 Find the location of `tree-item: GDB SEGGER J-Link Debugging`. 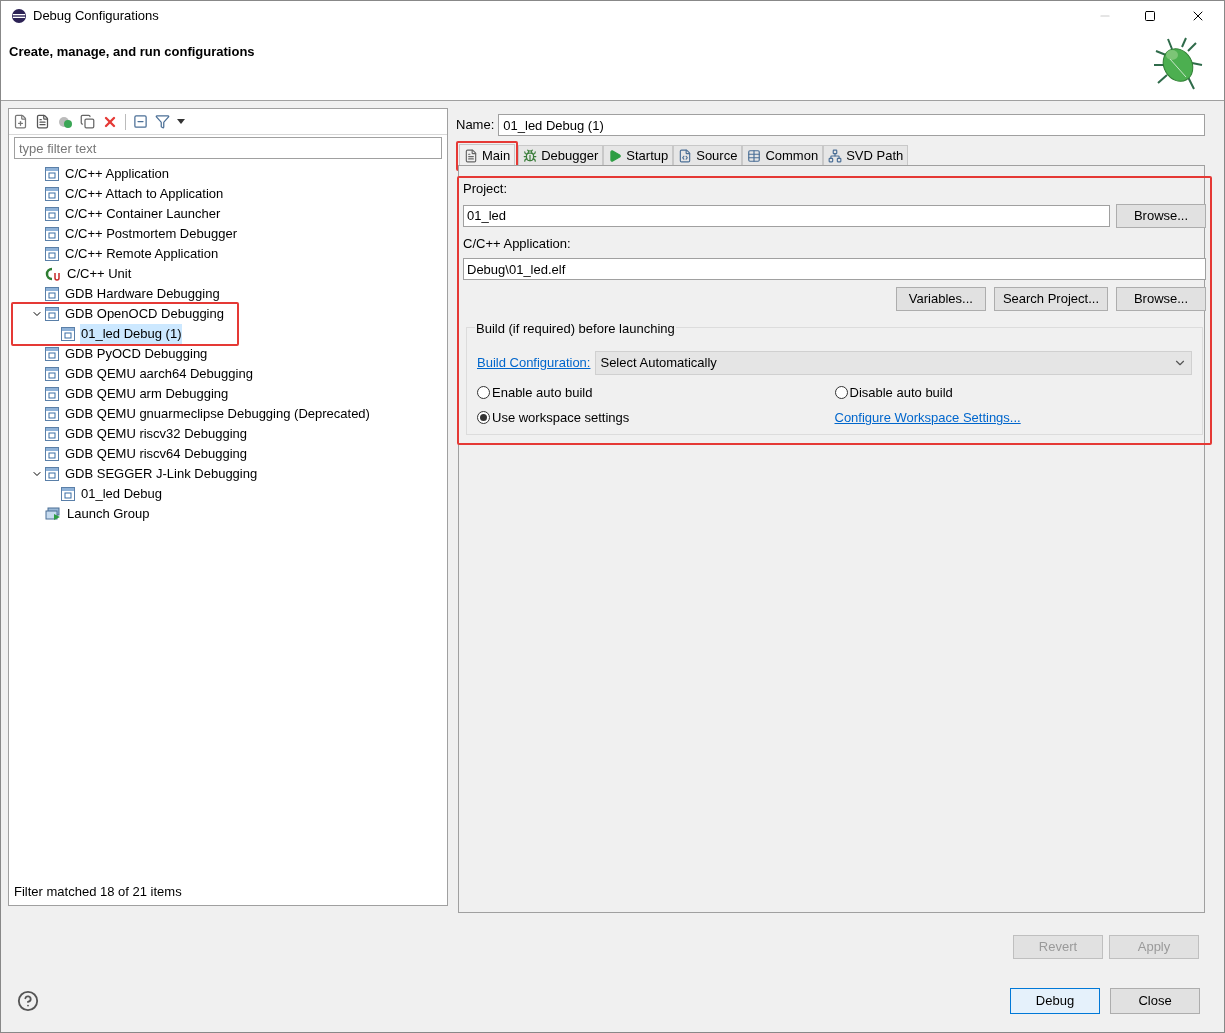

tree-item: GDB SEGGER J-Link Debugging is located at coordinates (161, 474).